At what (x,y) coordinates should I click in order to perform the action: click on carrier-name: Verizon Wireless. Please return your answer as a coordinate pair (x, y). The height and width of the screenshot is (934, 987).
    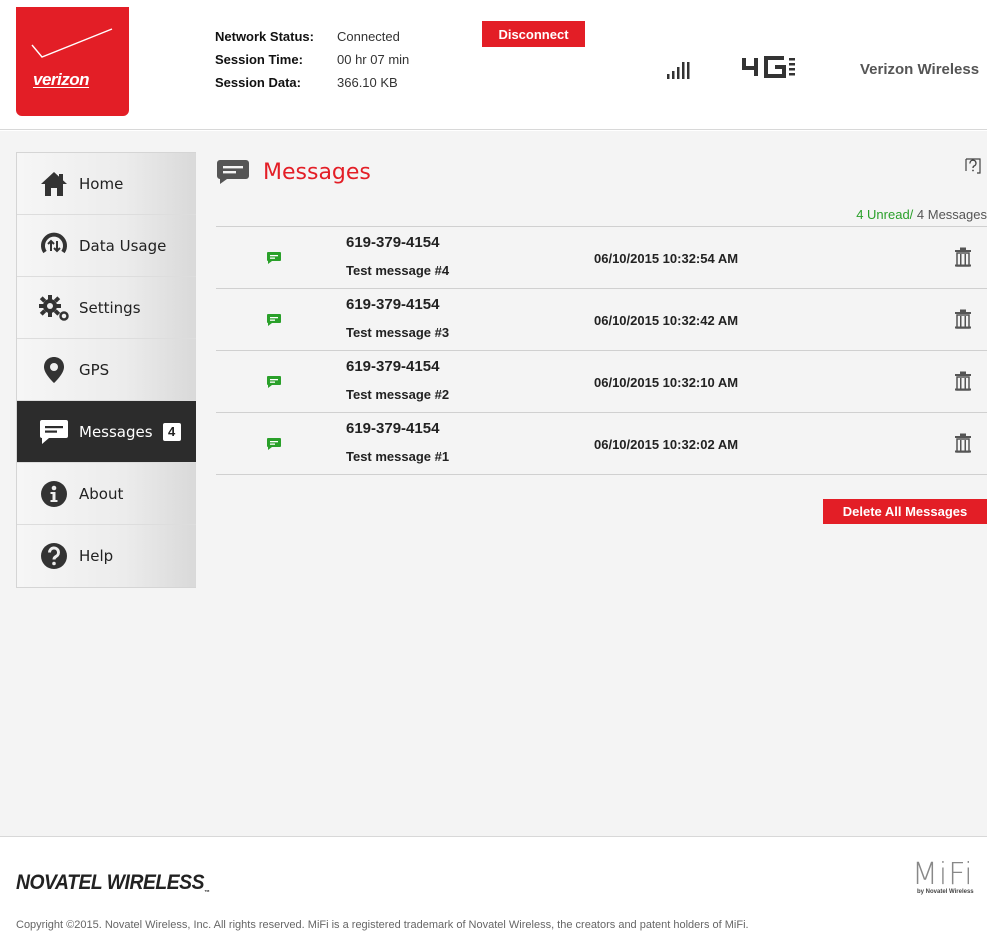
    Looking at the image, I should click on (920, 69).